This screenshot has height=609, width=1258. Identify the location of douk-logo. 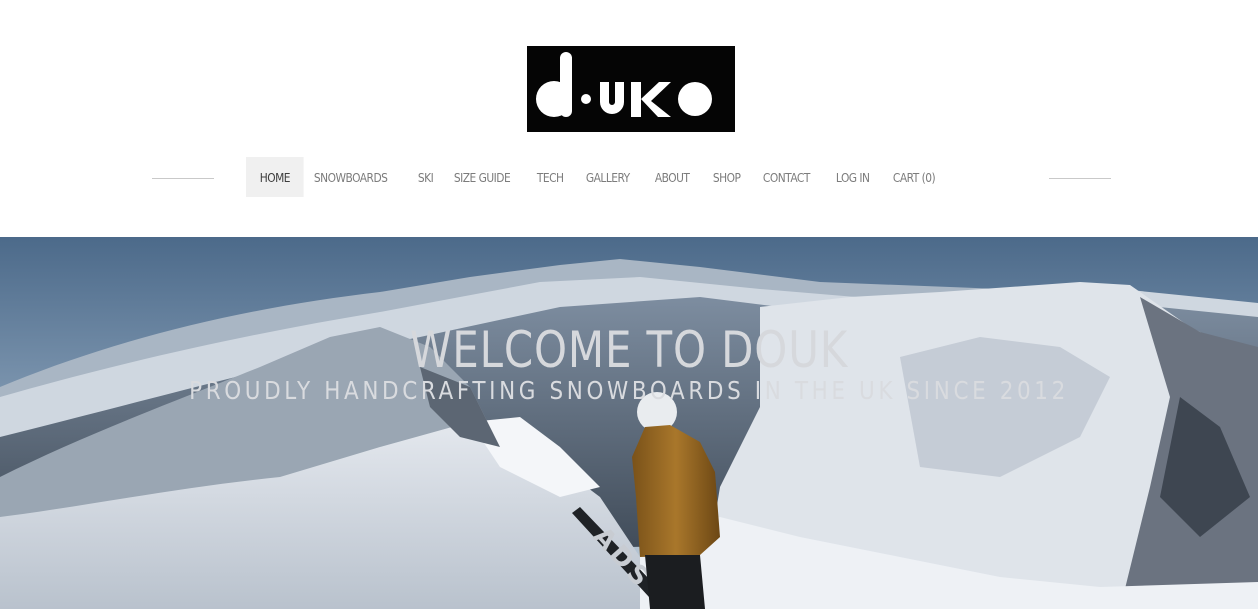
(631, 89).